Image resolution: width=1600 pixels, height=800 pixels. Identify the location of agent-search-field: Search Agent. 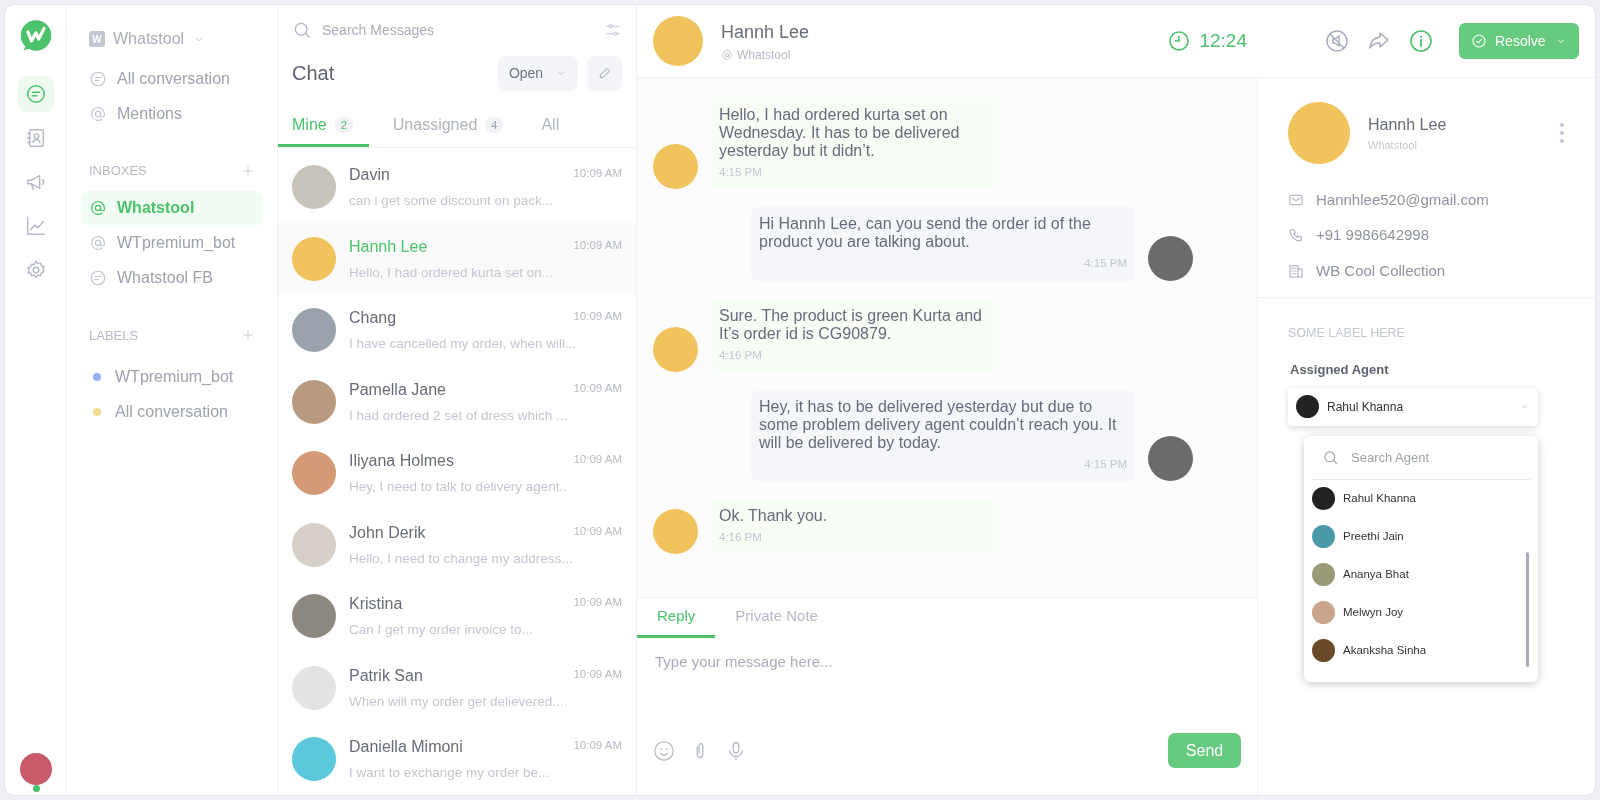
(1435, 457).